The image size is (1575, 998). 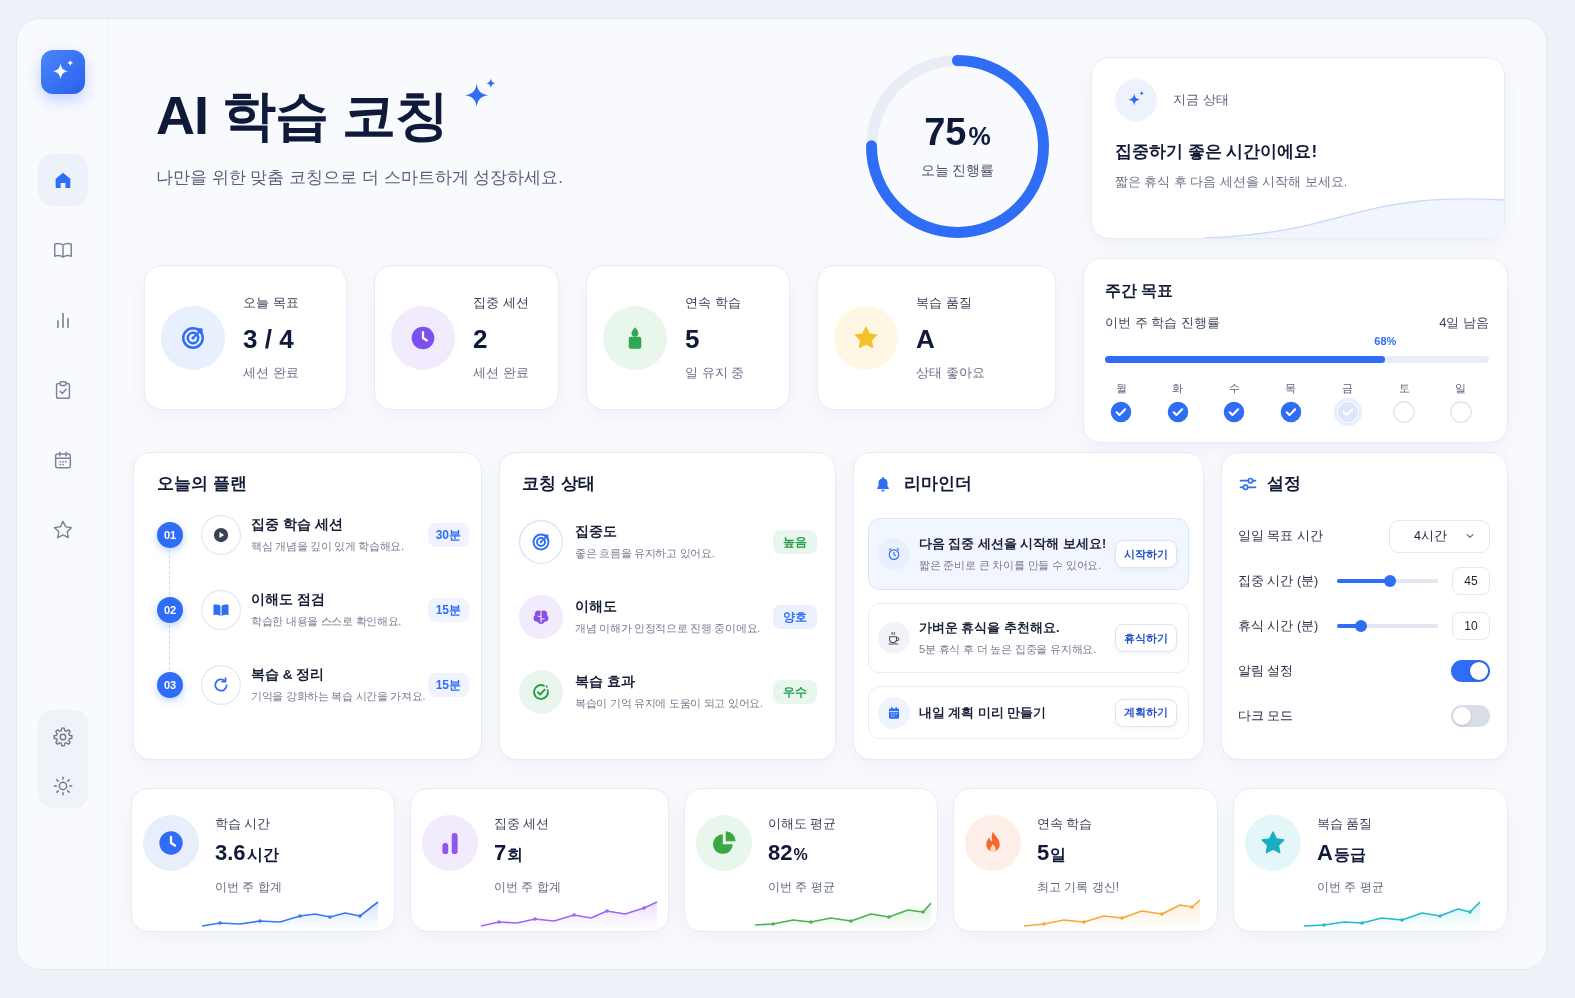 I want to click on reminder-title: 다음 집중 세션을 시작해 보세요!, so click(x=1012, y=544).